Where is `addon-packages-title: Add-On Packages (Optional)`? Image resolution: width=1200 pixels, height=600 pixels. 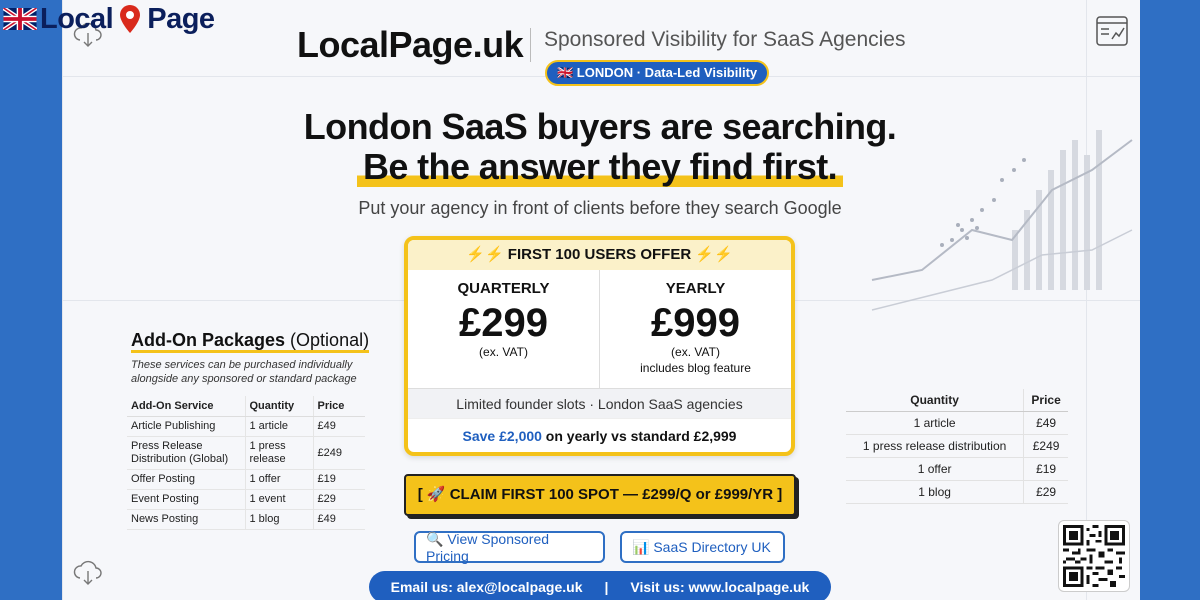
addon-packages-title: Add-On Packages (Optional) is located at coordinates (250, 341).